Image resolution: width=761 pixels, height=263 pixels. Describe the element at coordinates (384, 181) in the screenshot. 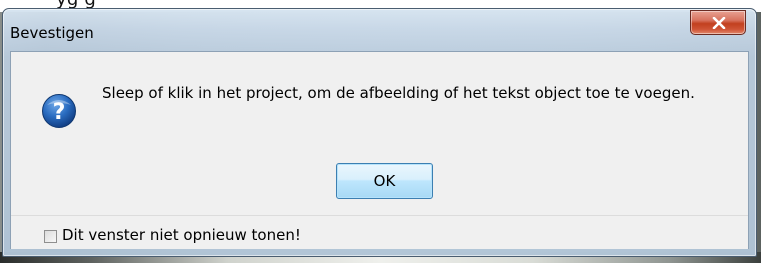

I see `ok-button: OK` at that location.